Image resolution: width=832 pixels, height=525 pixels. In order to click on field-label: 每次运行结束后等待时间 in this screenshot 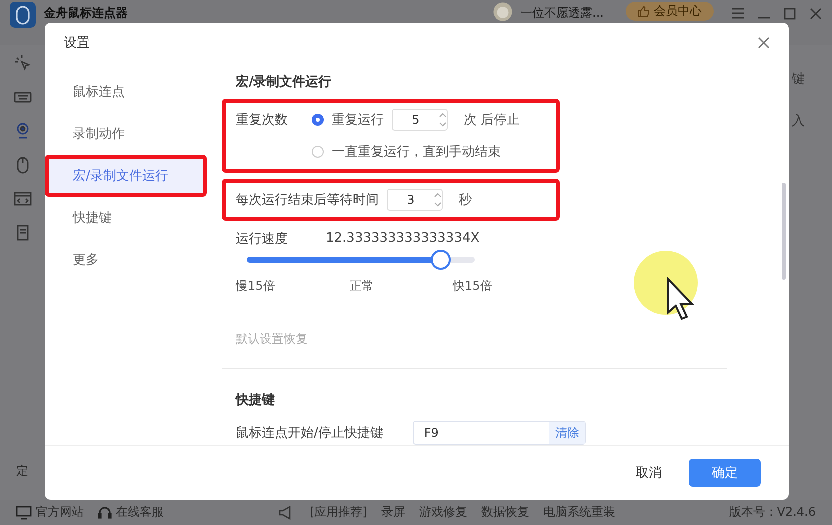, I will do `click(307, 200)`.